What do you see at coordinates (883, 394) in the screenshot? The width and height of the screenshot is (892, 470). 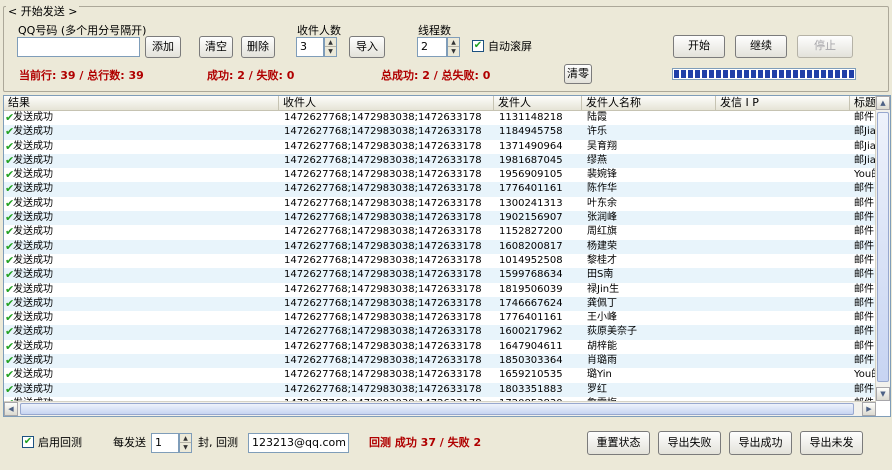 I see `scroll-down-icon: ▼` at bounding box center [883, 394].